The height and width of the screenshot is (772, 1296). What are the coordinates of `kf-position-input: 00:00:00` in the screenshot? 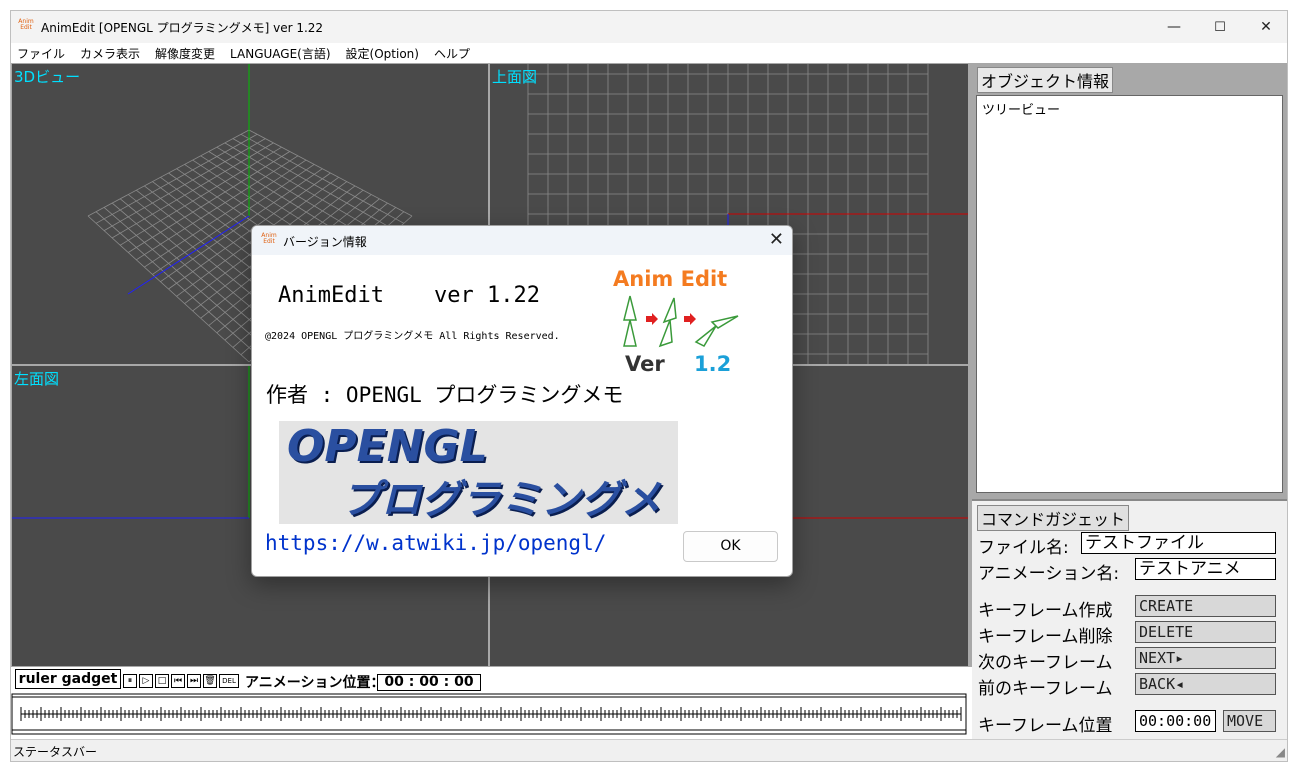 It's located at (1175, 721).